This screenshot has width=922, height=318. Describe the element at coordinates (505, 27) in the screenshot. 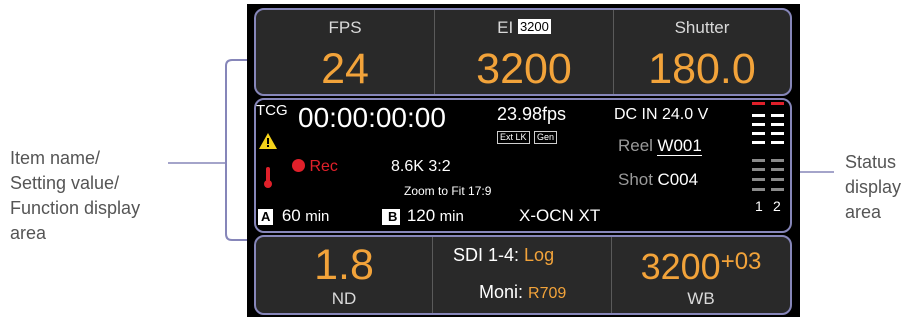

I see `ei-label: EI` at that location.